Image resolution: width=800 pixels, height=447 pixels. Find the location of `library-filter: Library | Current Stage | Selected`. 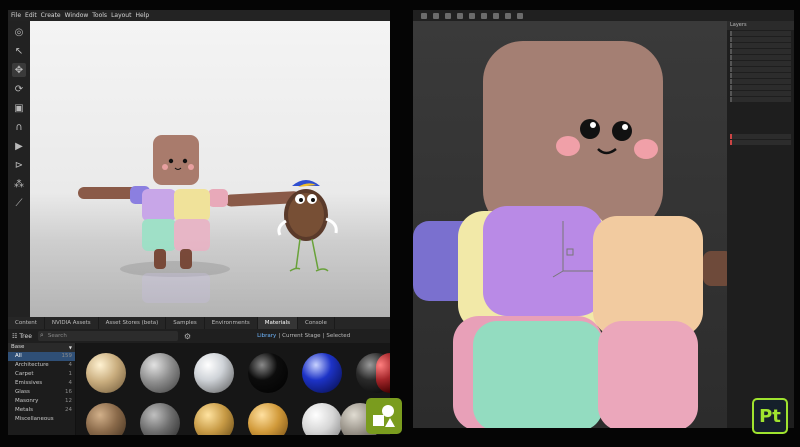

library-filter: Library | Current Stage | Selected is located at coordinates (304, 336).